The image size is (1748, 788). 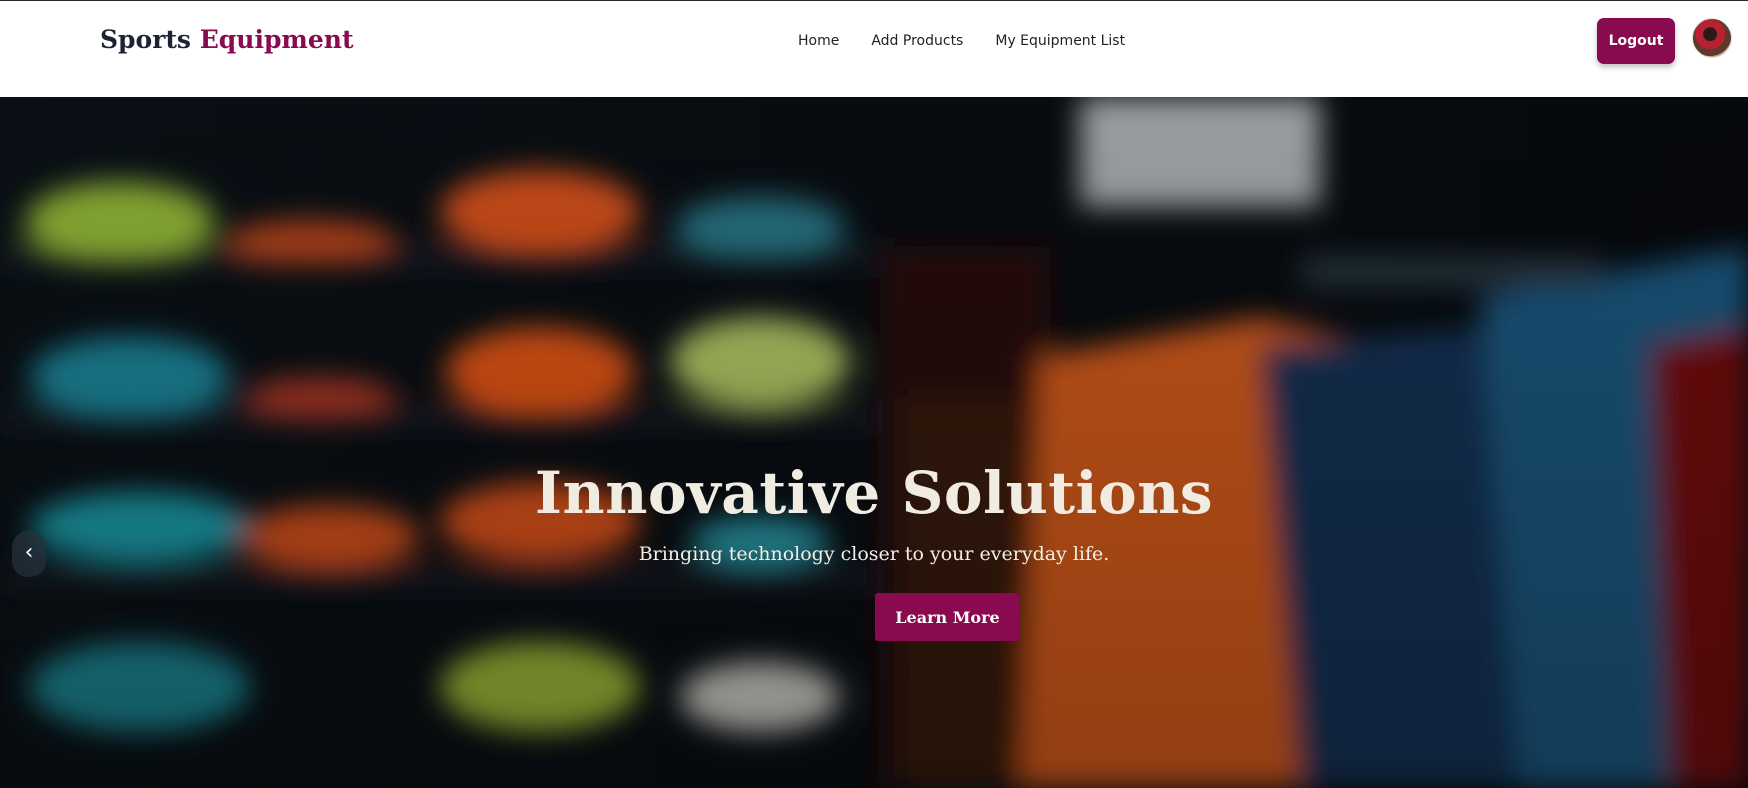 I want to click on brand-logo: Sports Equipment, so click(x=227, y=39).